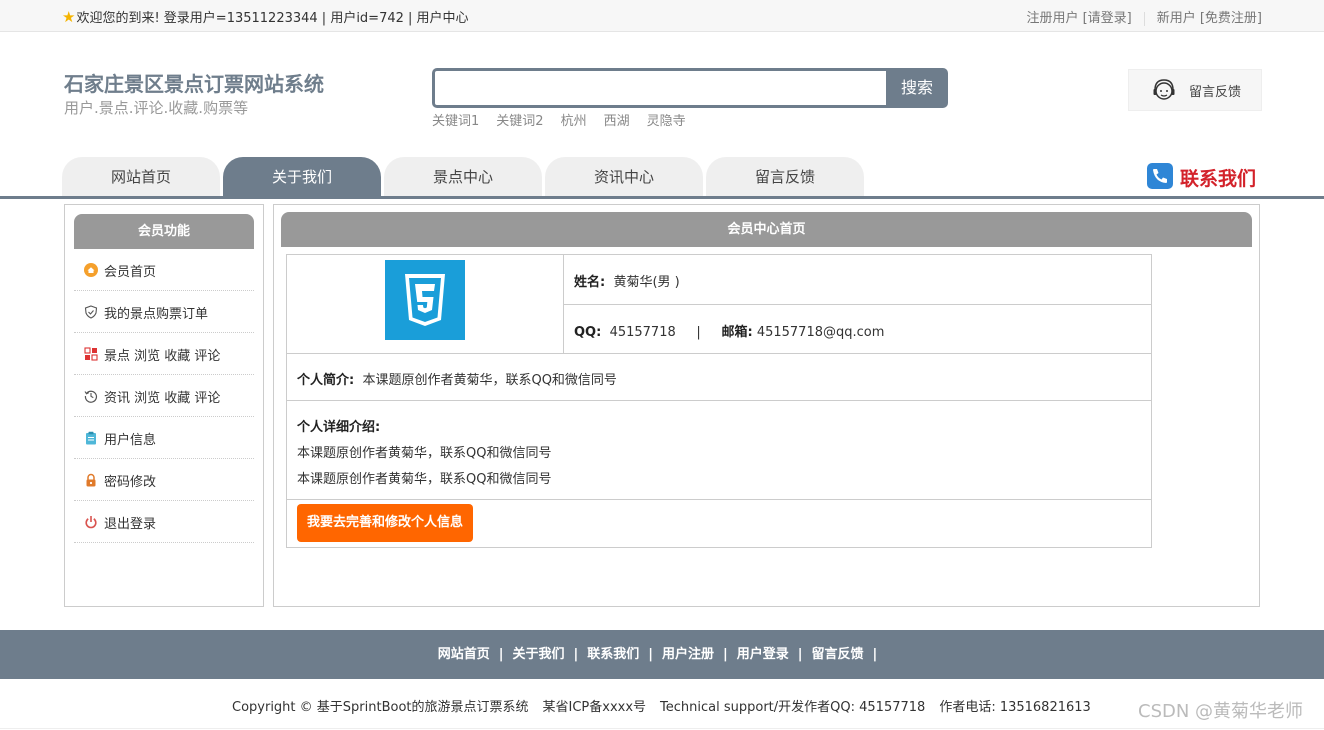 Image resolution: width=1324 pixels, height=730 pixels. I want to click on name-field: 姓名: 黄菊华(男 ), so click(627, 280).